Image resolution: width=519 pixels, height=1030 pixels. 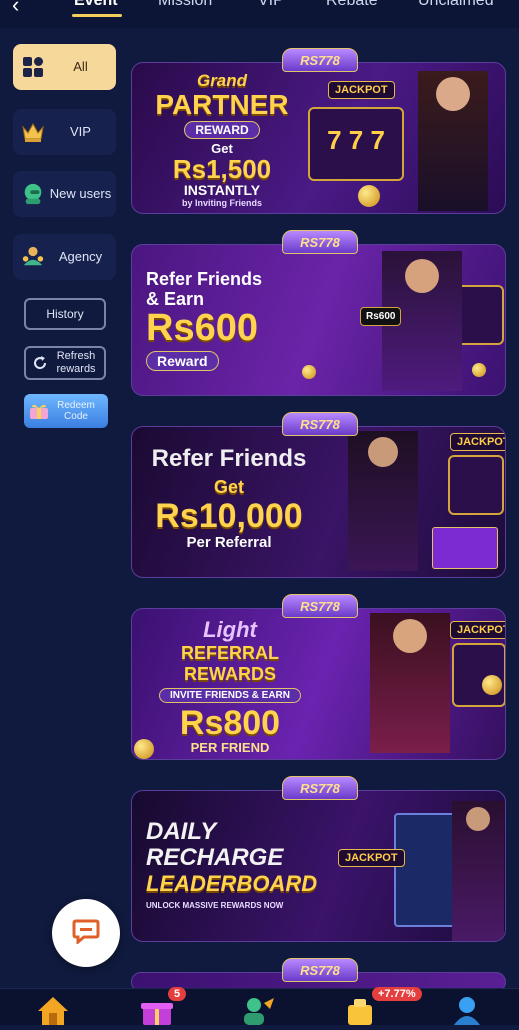 I want to click on banner-line: PER FRIEND, so click(x=230, y=747).